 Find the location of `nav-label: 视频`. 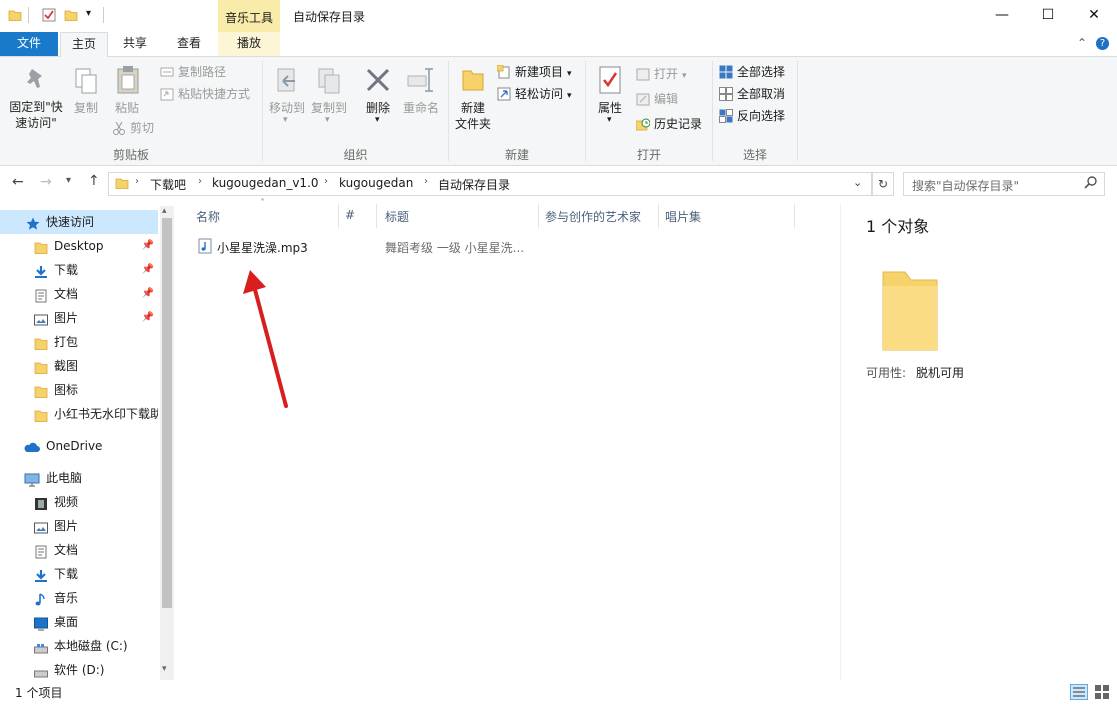

nav-label: 视频 is located at coordinates (66, 502).